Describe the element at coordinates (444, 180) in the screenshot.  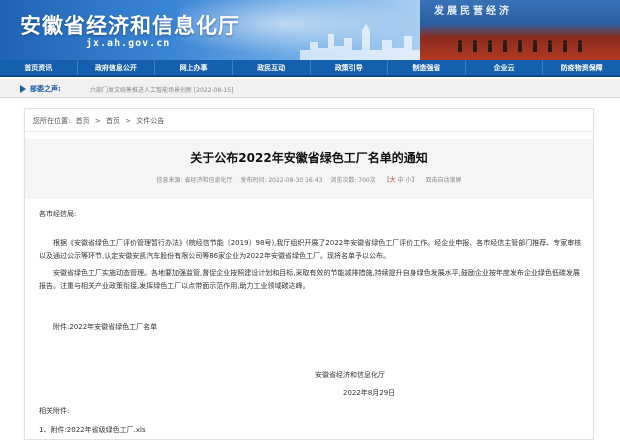
I see `auto-scroll-toggle: 双击自动滚屏` at that location.